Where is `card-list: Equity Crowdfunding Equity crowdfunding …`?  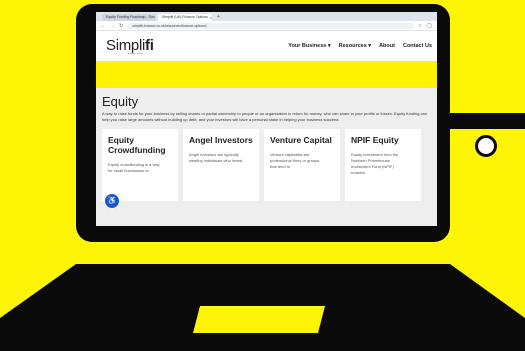
card-list: Equity Crowdfunding Equity crowdfunding … is located at coordinates (266, 165).